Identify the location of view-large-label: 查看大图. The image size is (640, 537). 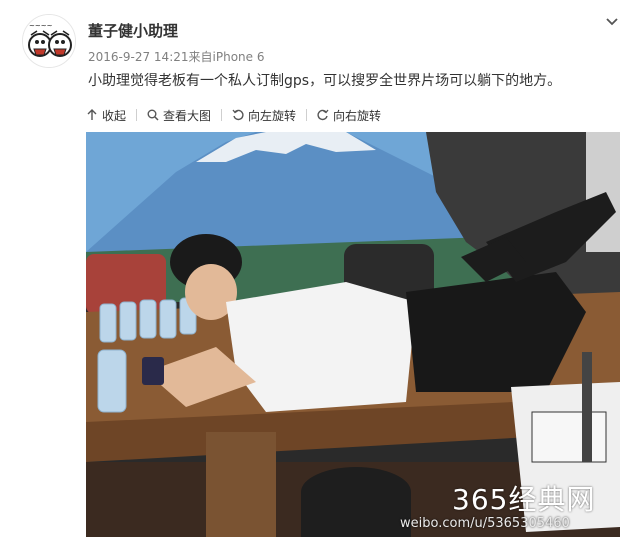
(187, 115).